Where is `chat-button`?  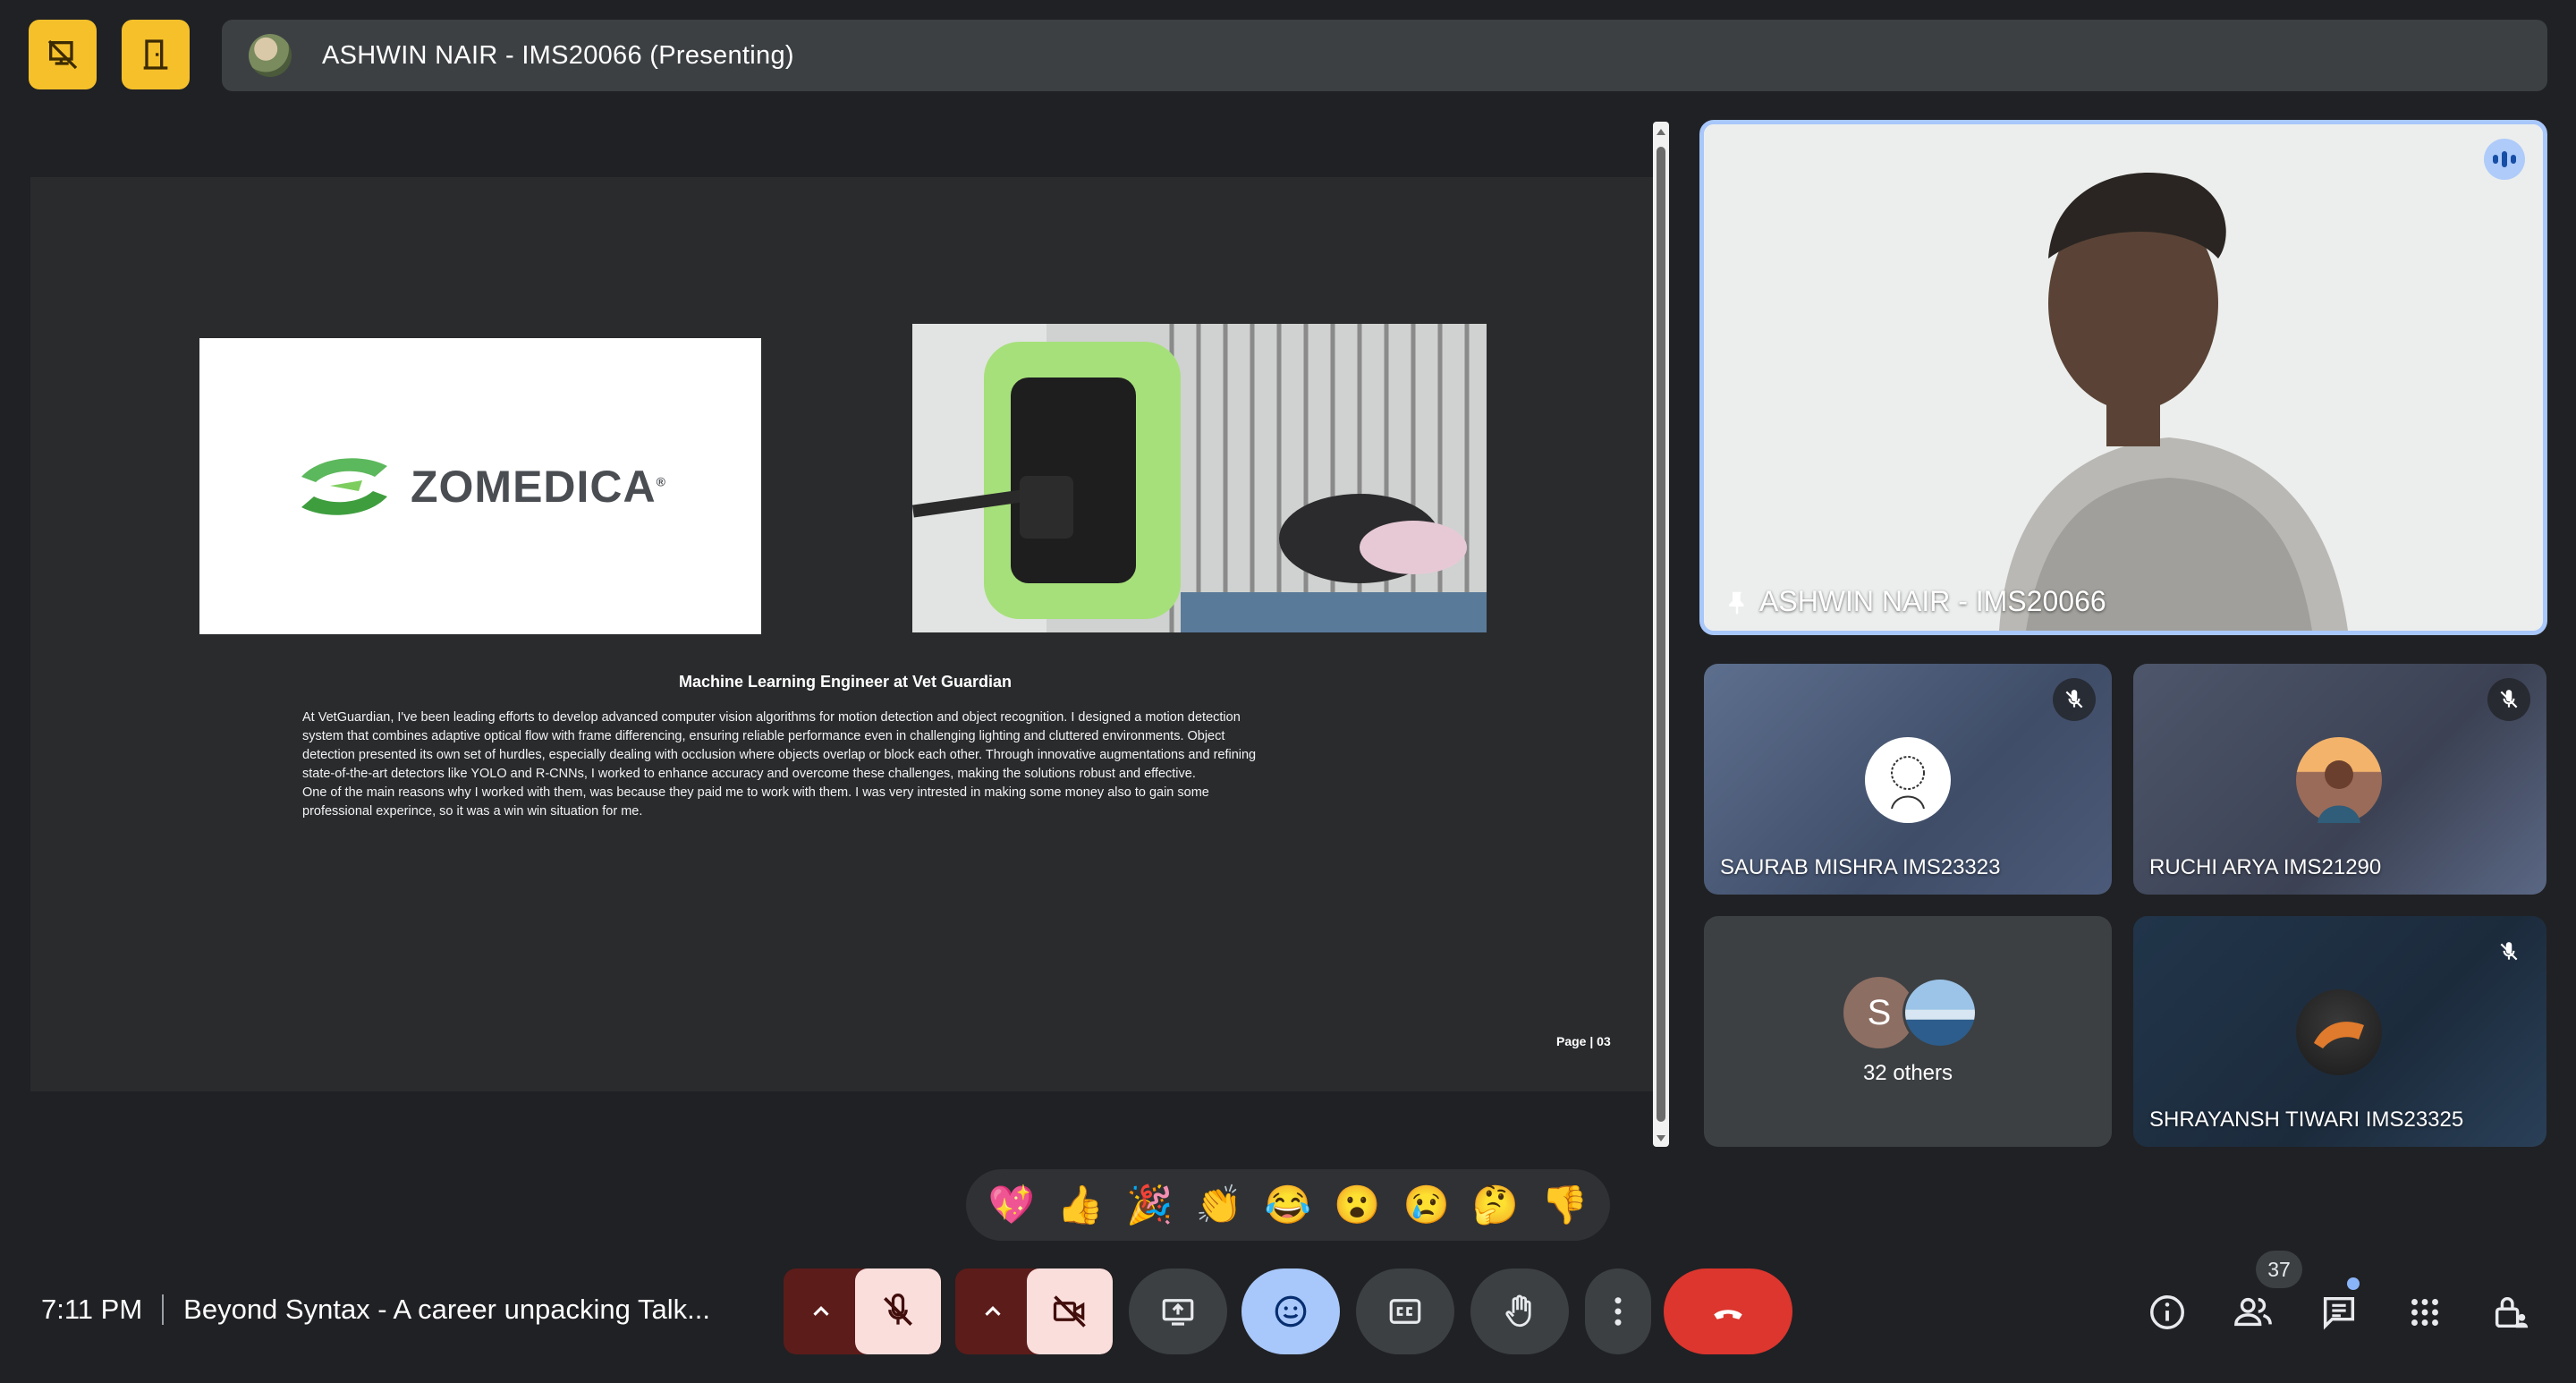 chat-button is located at coordinates (2339, 1312).